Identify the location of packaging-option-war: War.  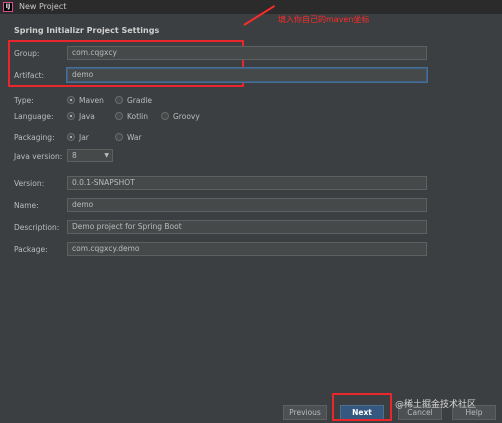
(128, 137).